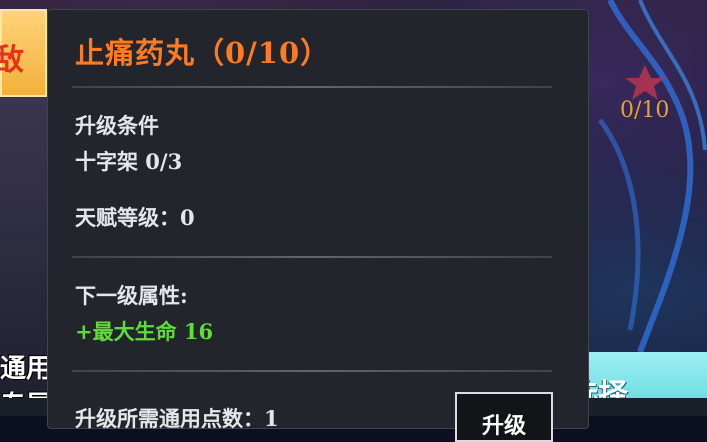 The height and width of the screenshot is (442, 707). I want to click on left-tab-label: 敌, so click(12, 60).